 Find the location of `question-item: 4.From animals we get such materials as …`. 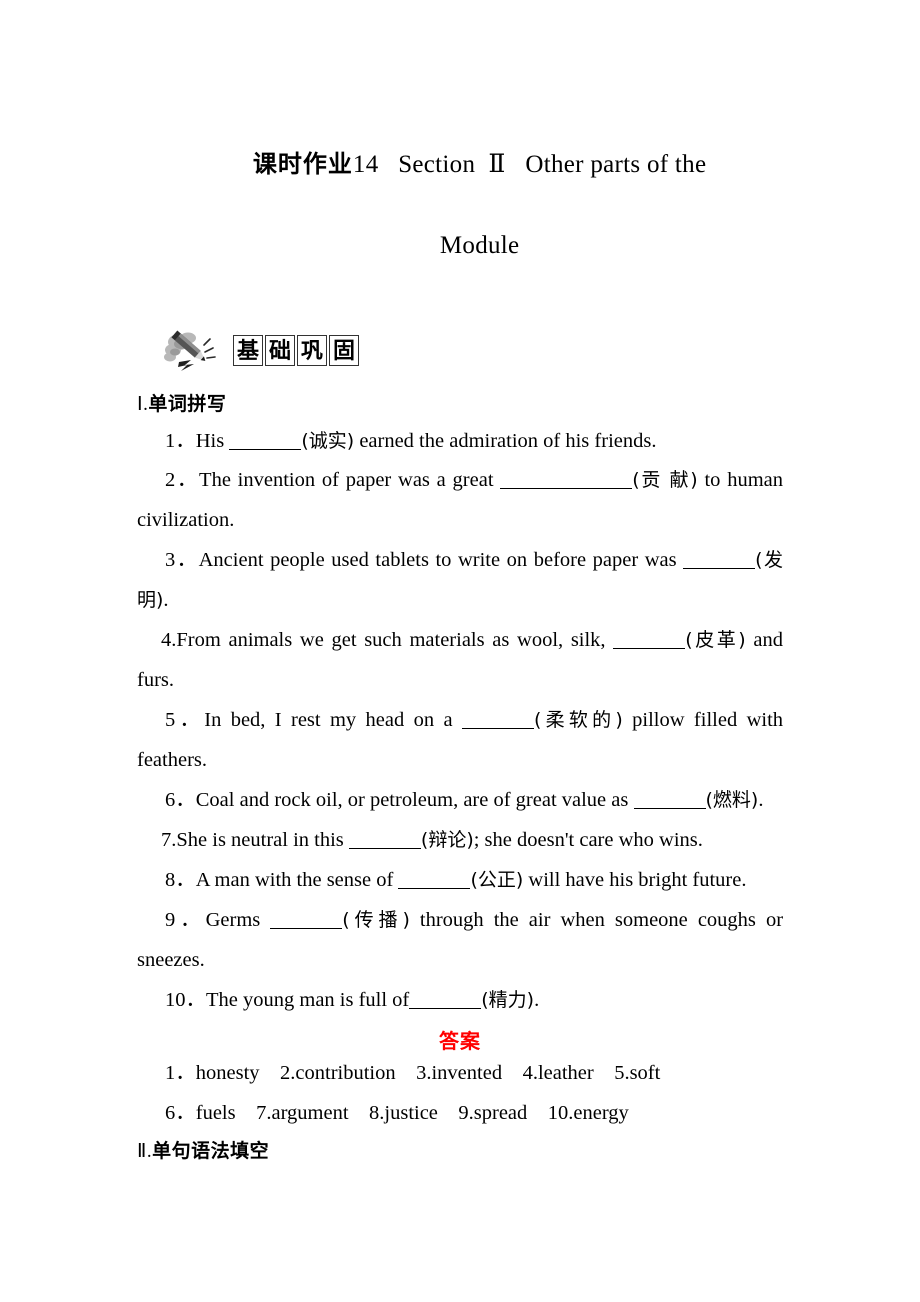

question-item: 4.From animals we get such materials as … is located at coordinates (460, 661).